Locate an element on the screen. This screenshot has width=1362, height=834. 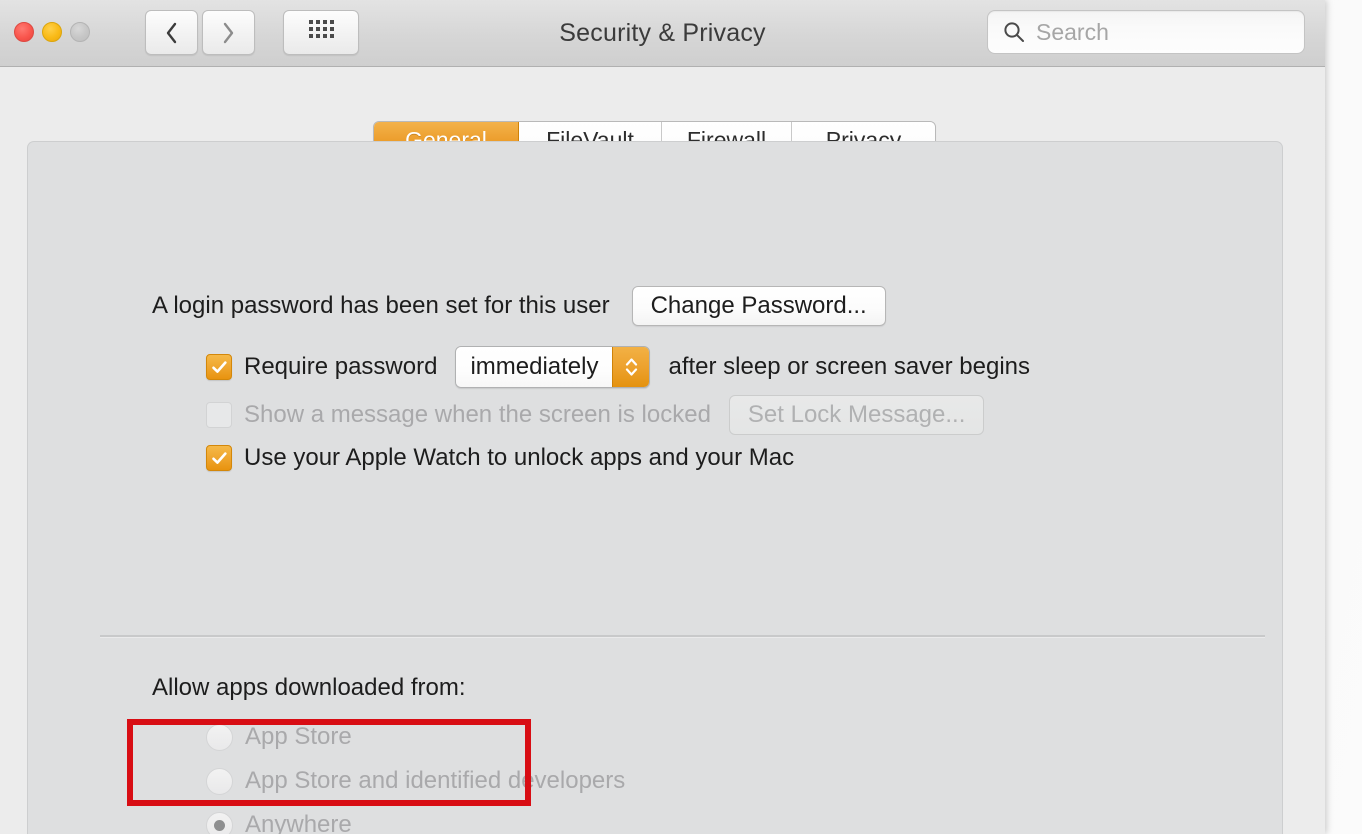
search-field is located at coordinates (1146, 32).